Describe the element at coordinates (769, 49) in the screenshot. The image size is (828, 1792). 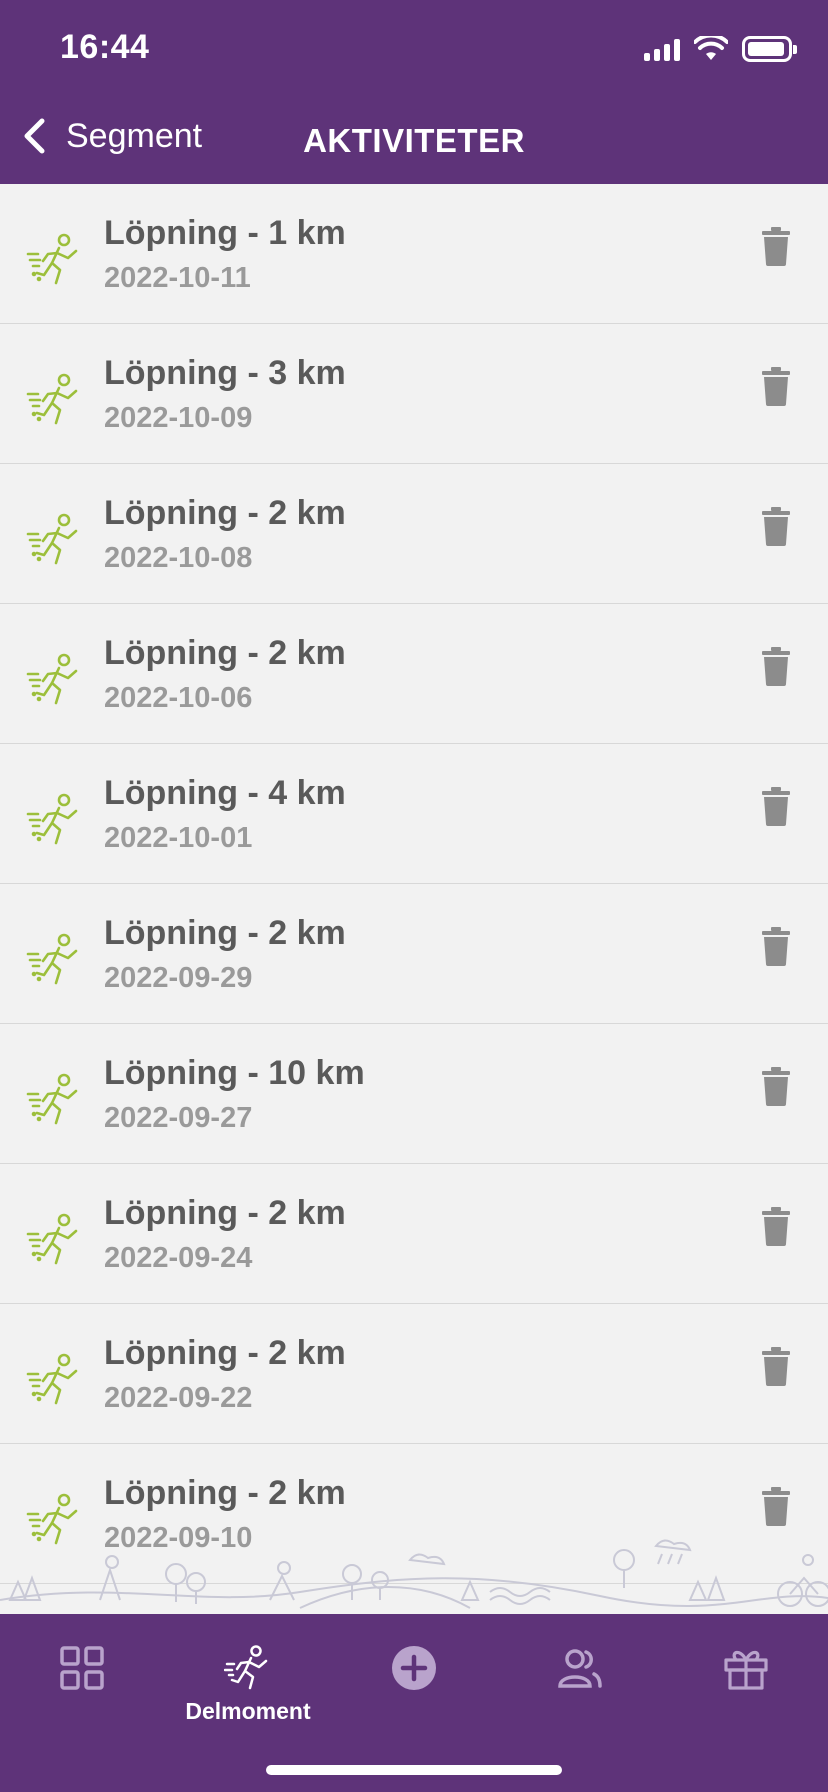
I see `battery-icon` at that location.